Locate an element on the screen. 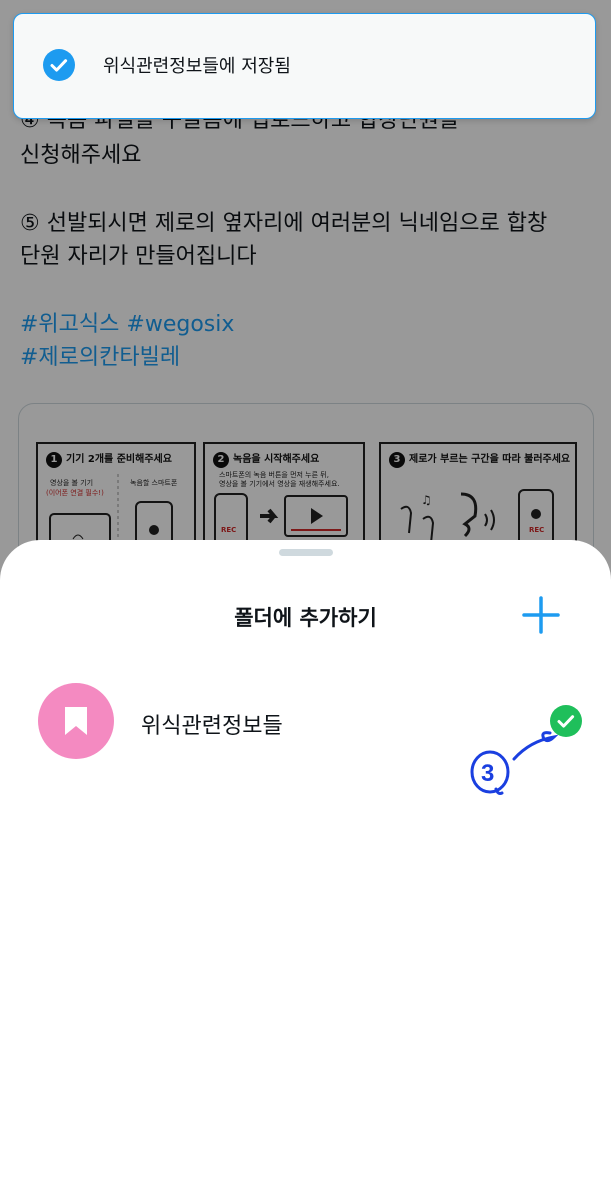 The image size is (611, 1199). saved-toast: 위식관련정보들에 저장됨 is located at coordinates (304, 66).